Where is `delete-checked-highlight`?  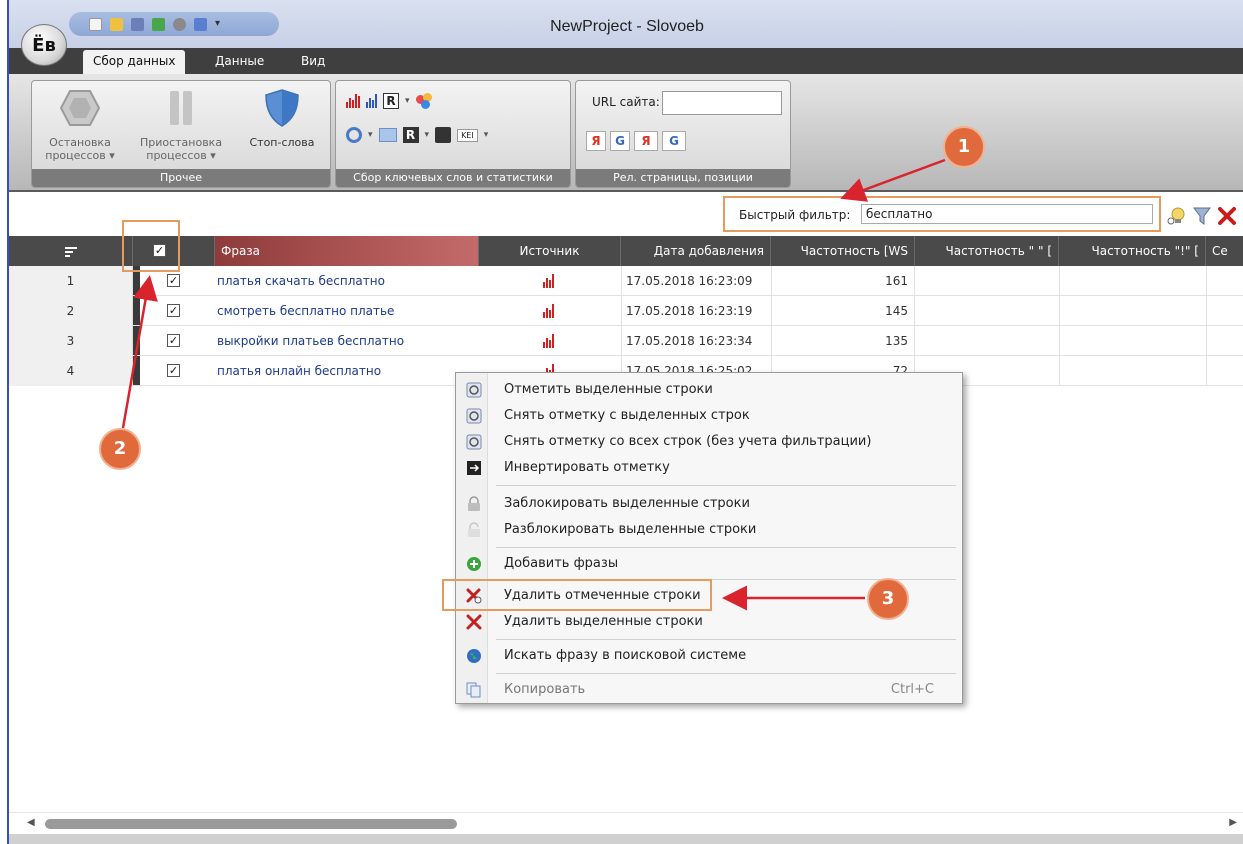
delete-checked-highlight is located at coordinates (577, 595).